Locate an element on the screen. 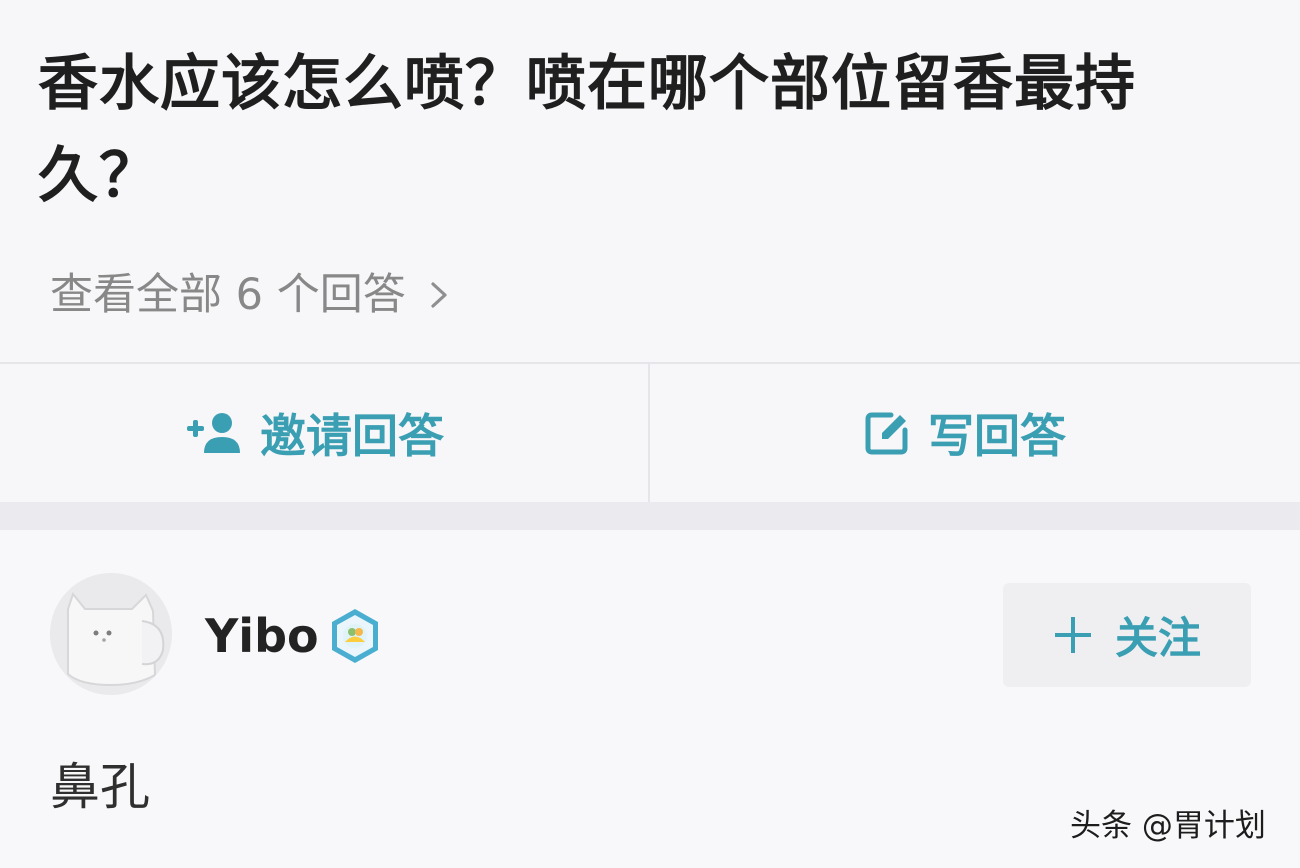  invite-answer-button: 邀请回答 is located at coordinates (314, 433).